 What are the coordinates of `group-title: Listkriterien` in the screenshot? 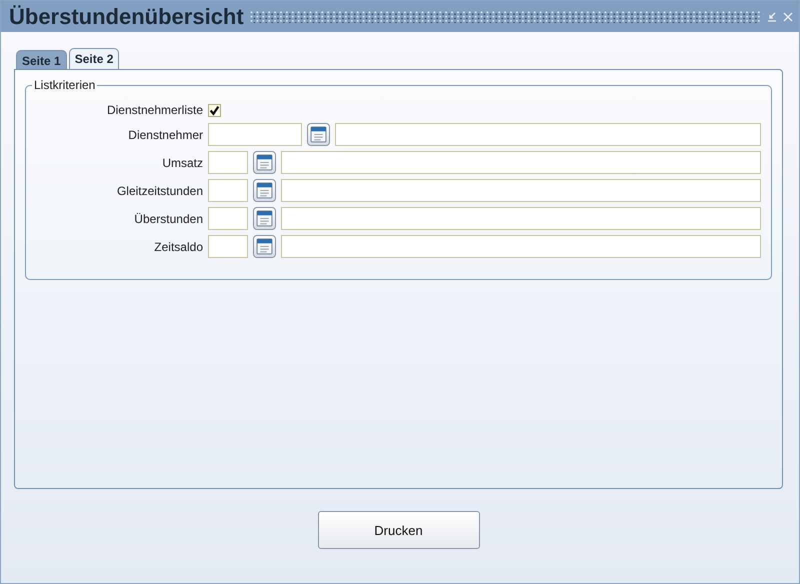 It's located at (65, 85).